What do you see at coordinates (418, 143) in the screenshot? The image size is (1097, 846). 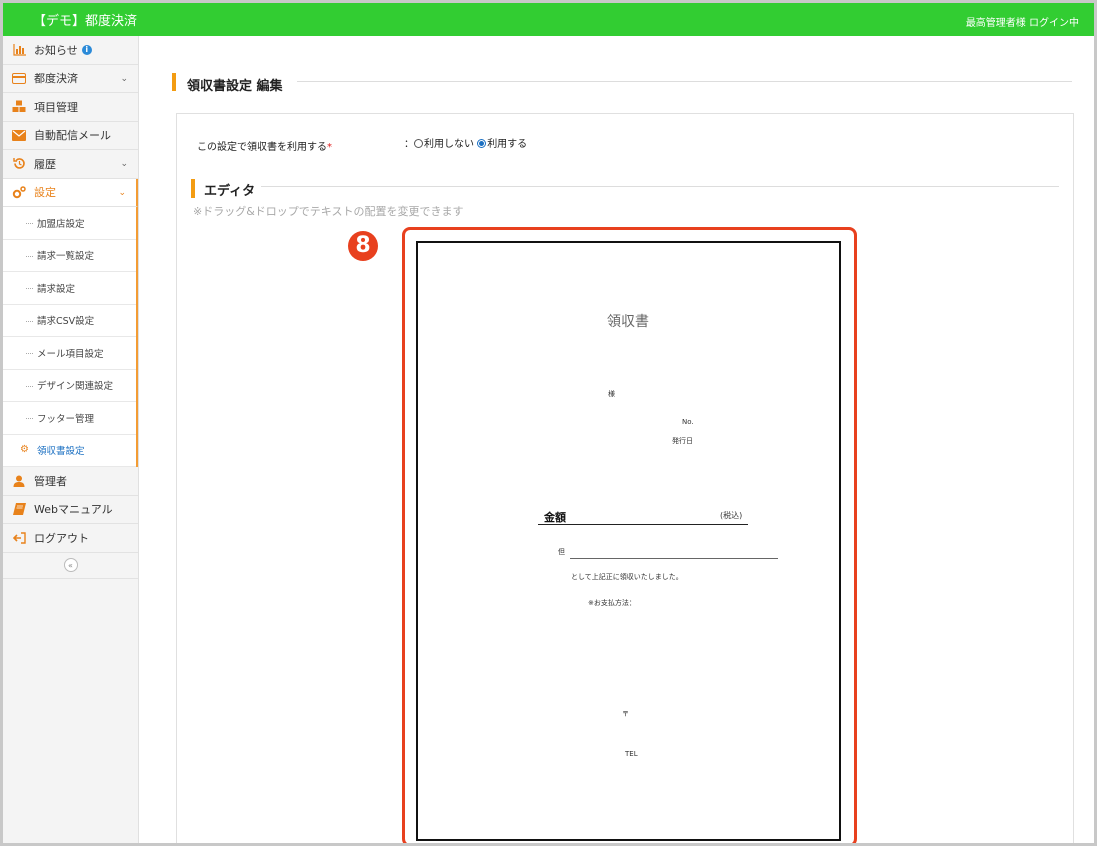 I see `radio-not-use` at bounding box center [418, 143].